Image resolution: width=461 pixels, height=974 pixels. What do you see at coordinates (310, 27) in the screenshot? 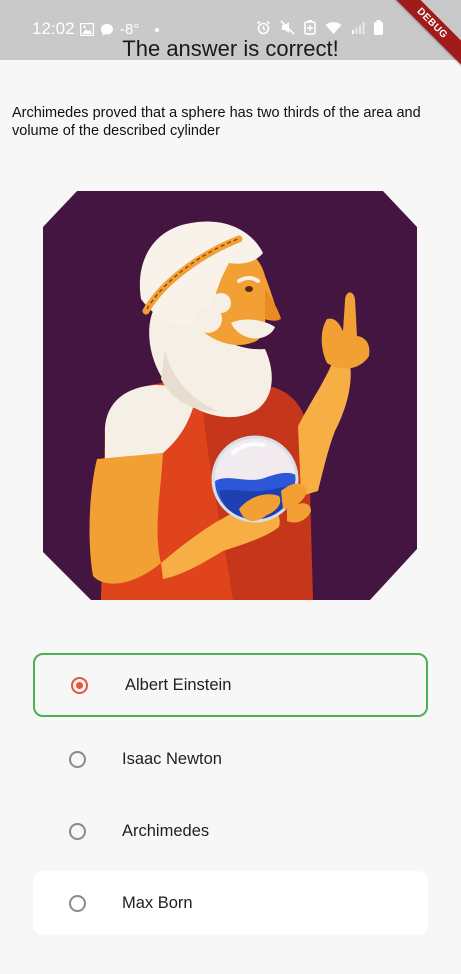
I see `battery-saver-icon` at bounding box center [310, 27].